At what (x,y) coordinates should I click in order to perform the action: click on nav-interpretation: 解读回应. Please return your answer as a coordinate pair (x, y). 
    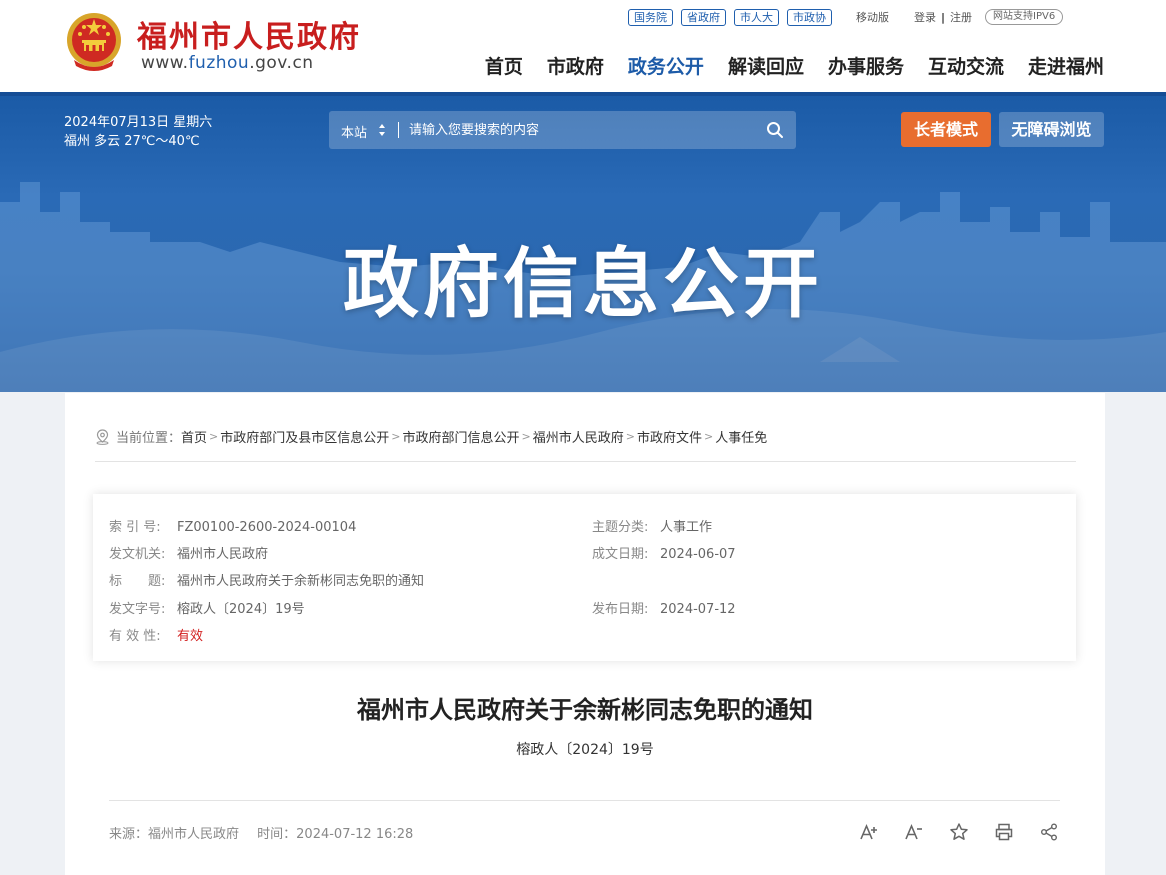
    Looking at the image, I should click on (766, 65).